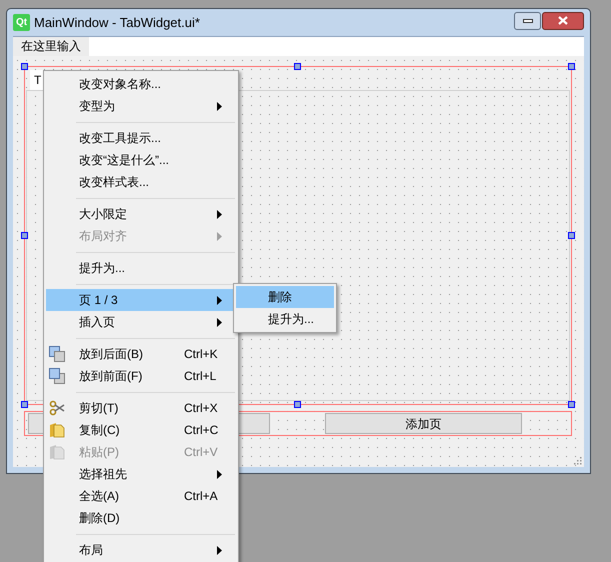 The image size is (611, 562). What do you see at coordinates (141, 376) in the screenshot?
I see `menu-item: 放到前面(F) Ctrl+L` at bounding box center [141, 376].